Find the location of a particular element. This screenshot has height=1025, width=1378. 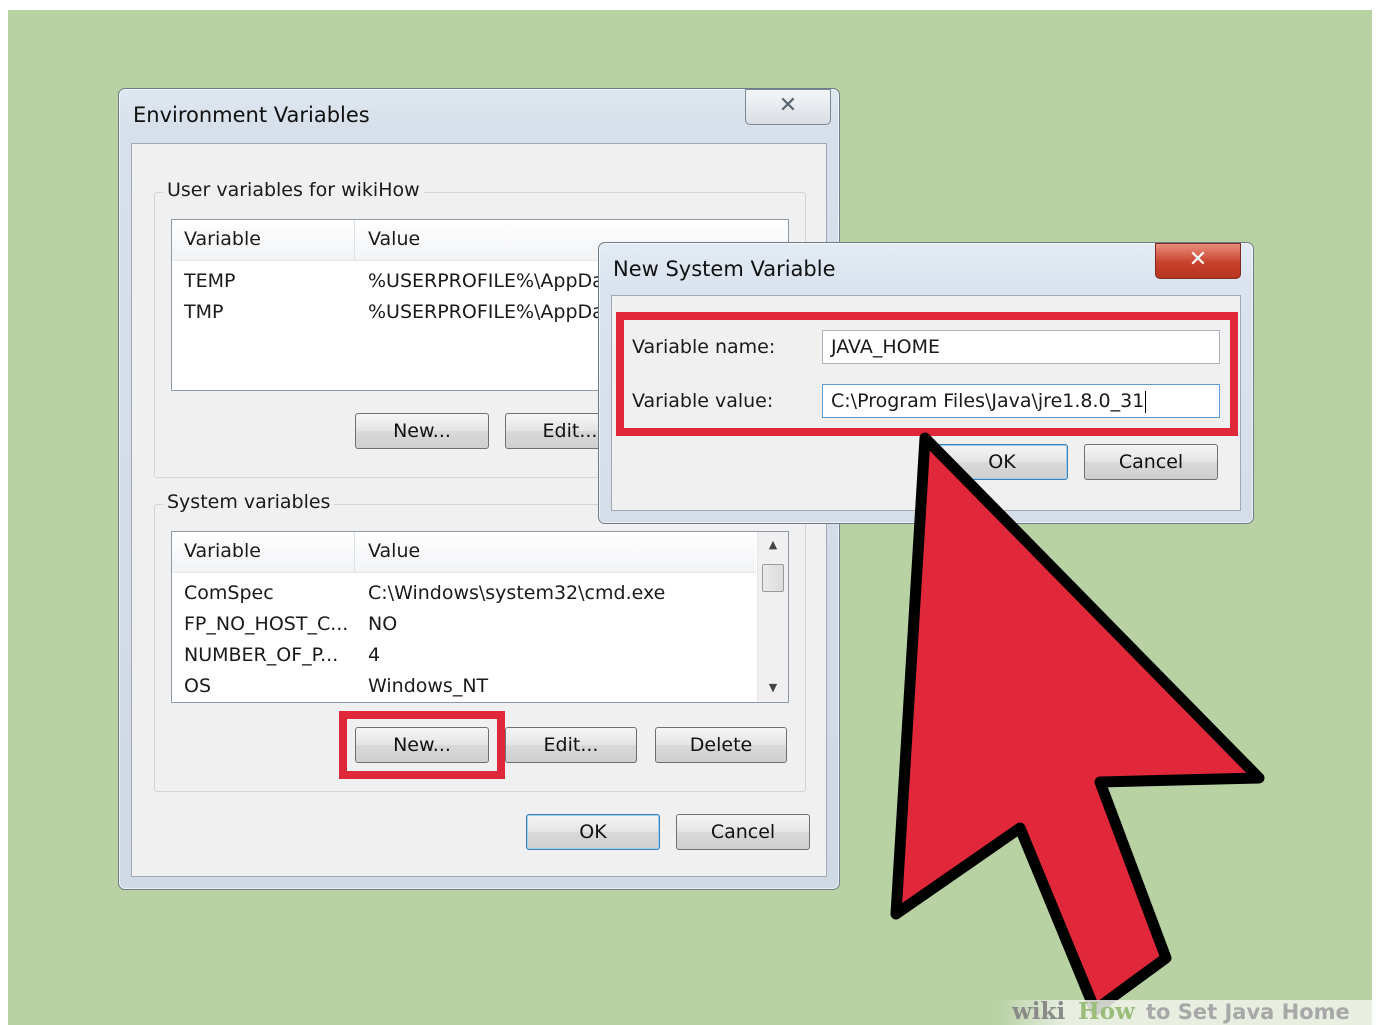

watermark: wiki How to Set Java Home is located at coordinates (1185, 1011).